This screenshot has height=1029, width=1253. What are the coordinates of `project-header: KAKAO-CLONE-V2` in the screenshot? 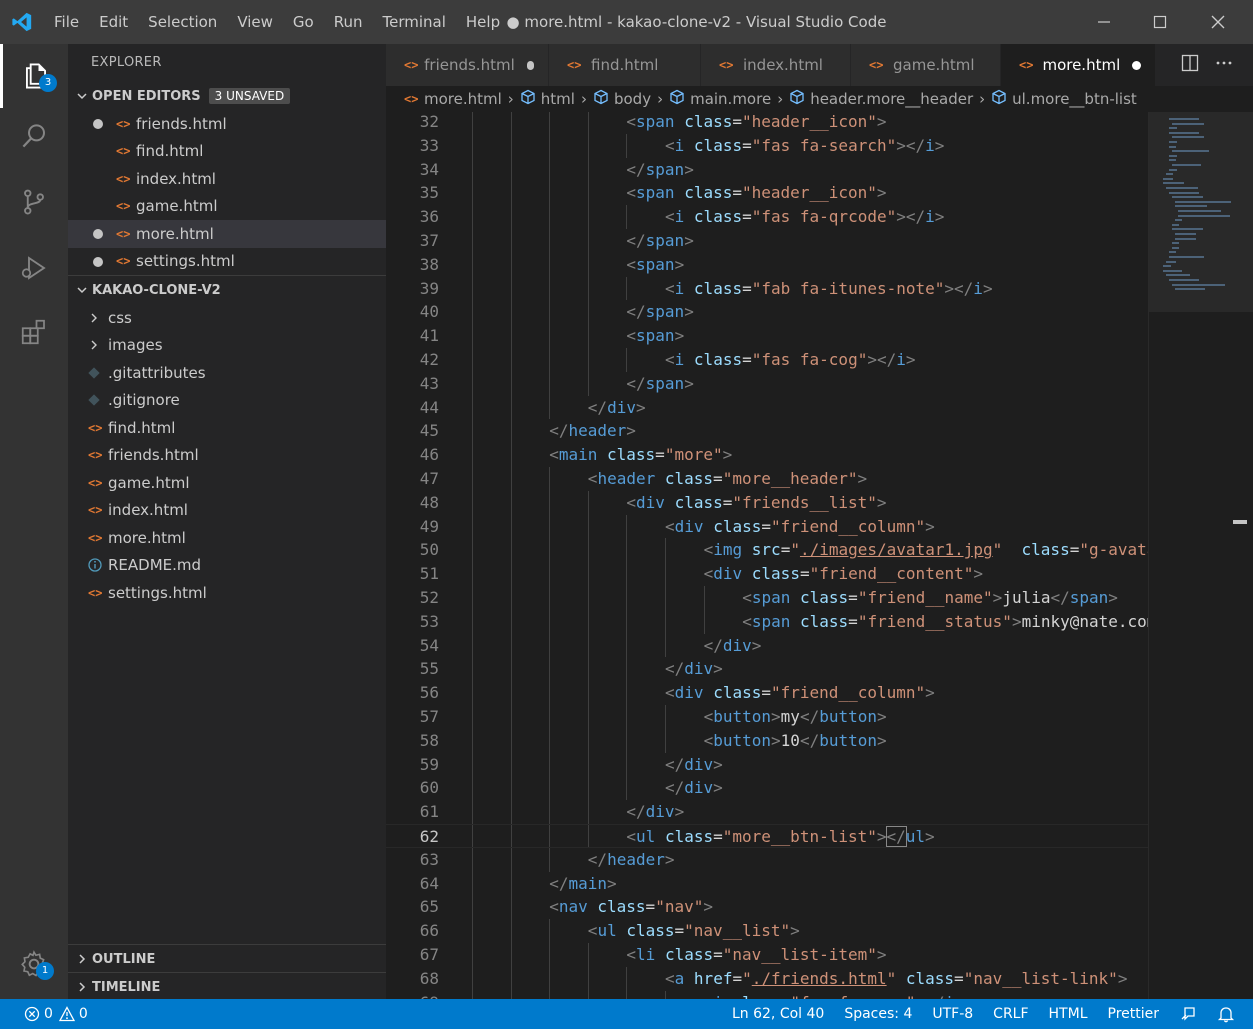 It's located at (227, 290).